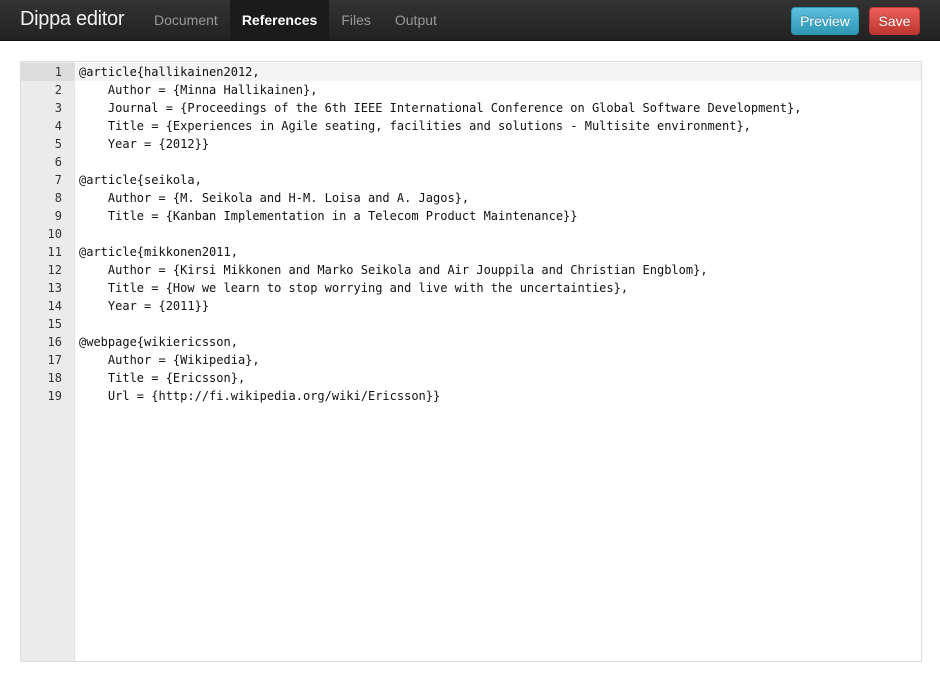  I want to click on code-line: @webpage{wikiericsson,, so click(498, 342).